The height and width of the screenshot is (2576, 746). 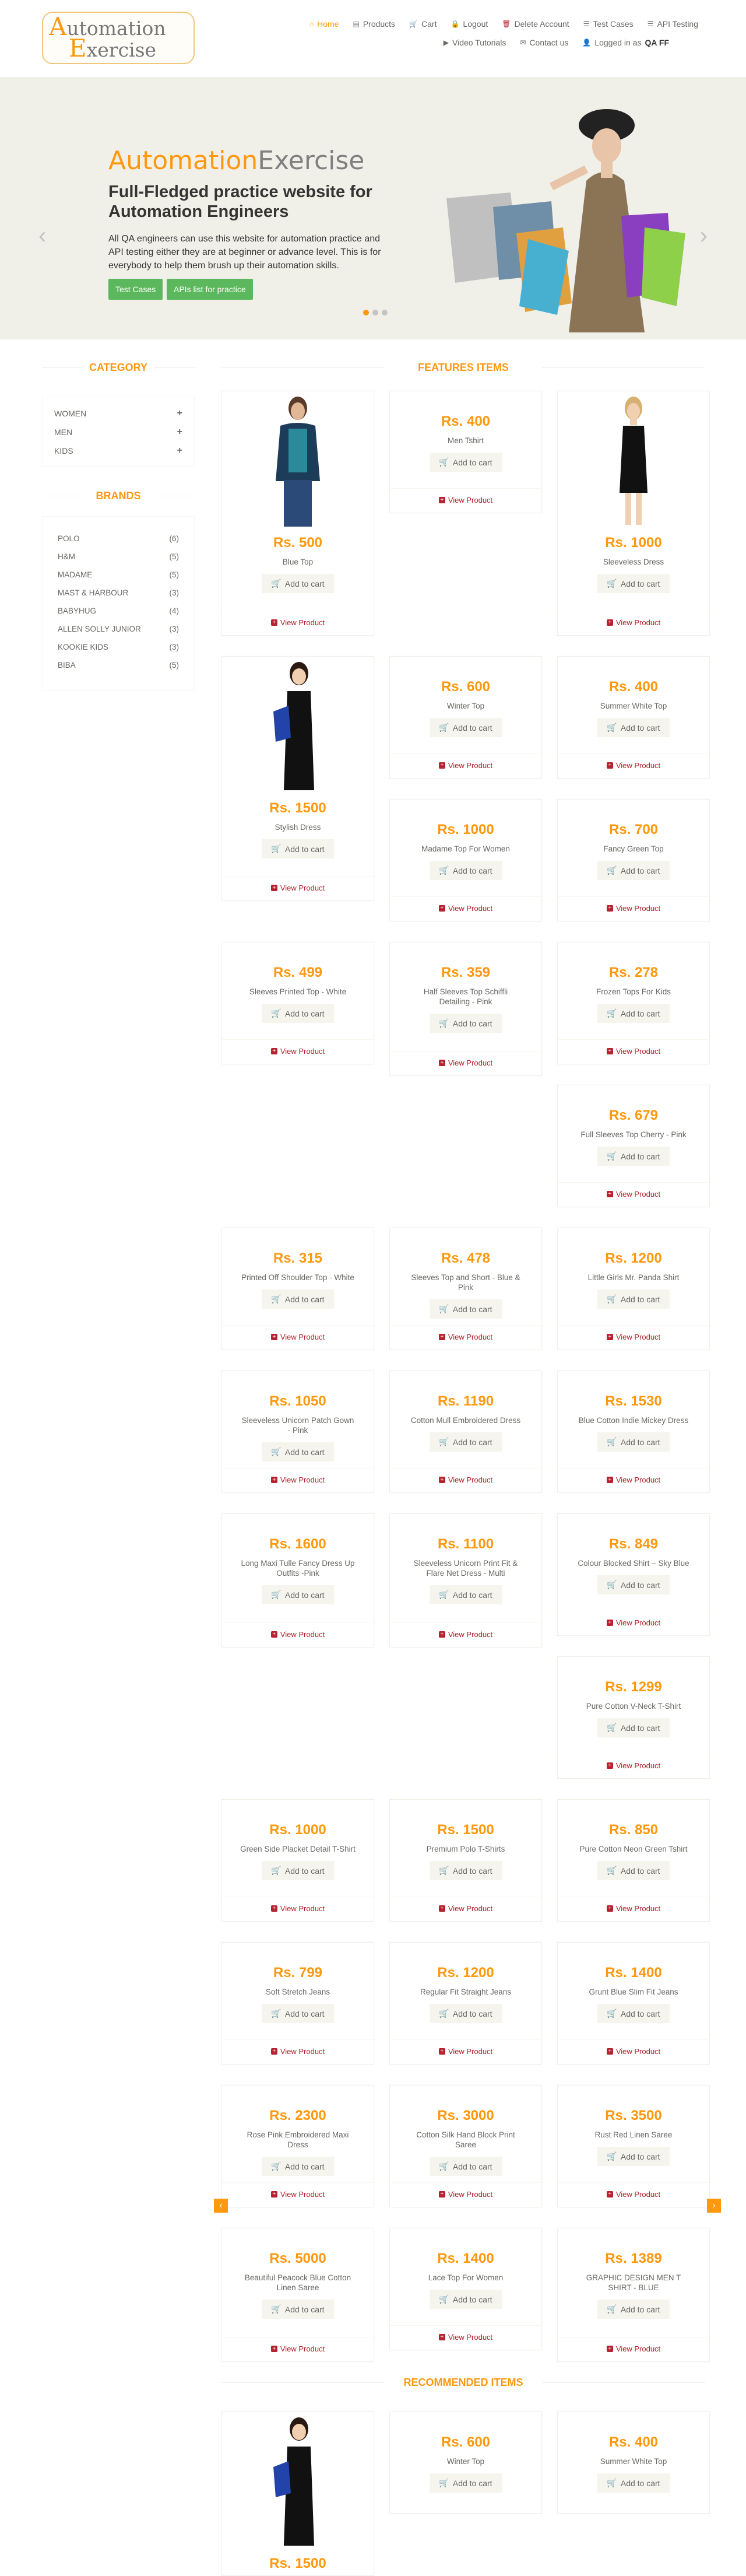 I want to click on nav-api-testing: ☰ API Testing, so click(x=673, y=23).